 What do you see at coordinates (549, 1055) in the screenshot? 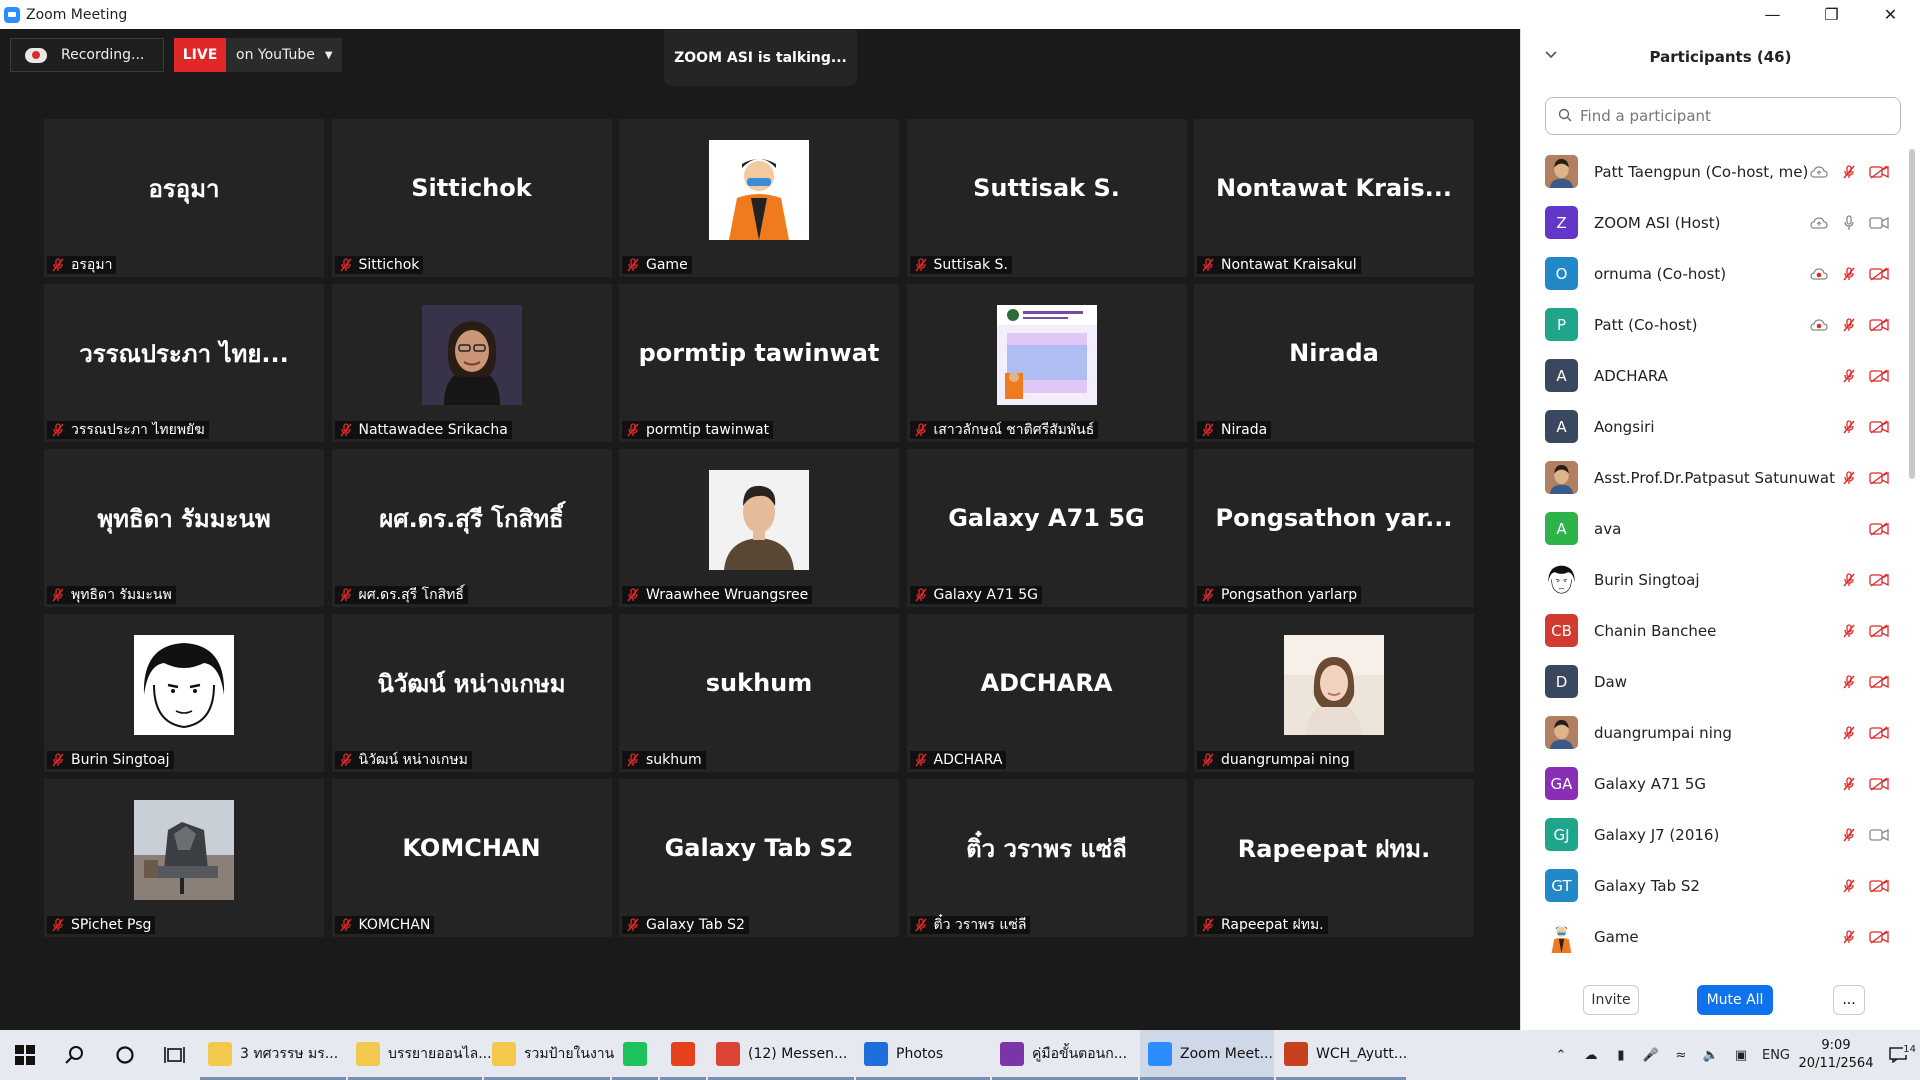
I see `taskbar-app: รวมป้ายในงาน` at bounding box center [549, 1055].